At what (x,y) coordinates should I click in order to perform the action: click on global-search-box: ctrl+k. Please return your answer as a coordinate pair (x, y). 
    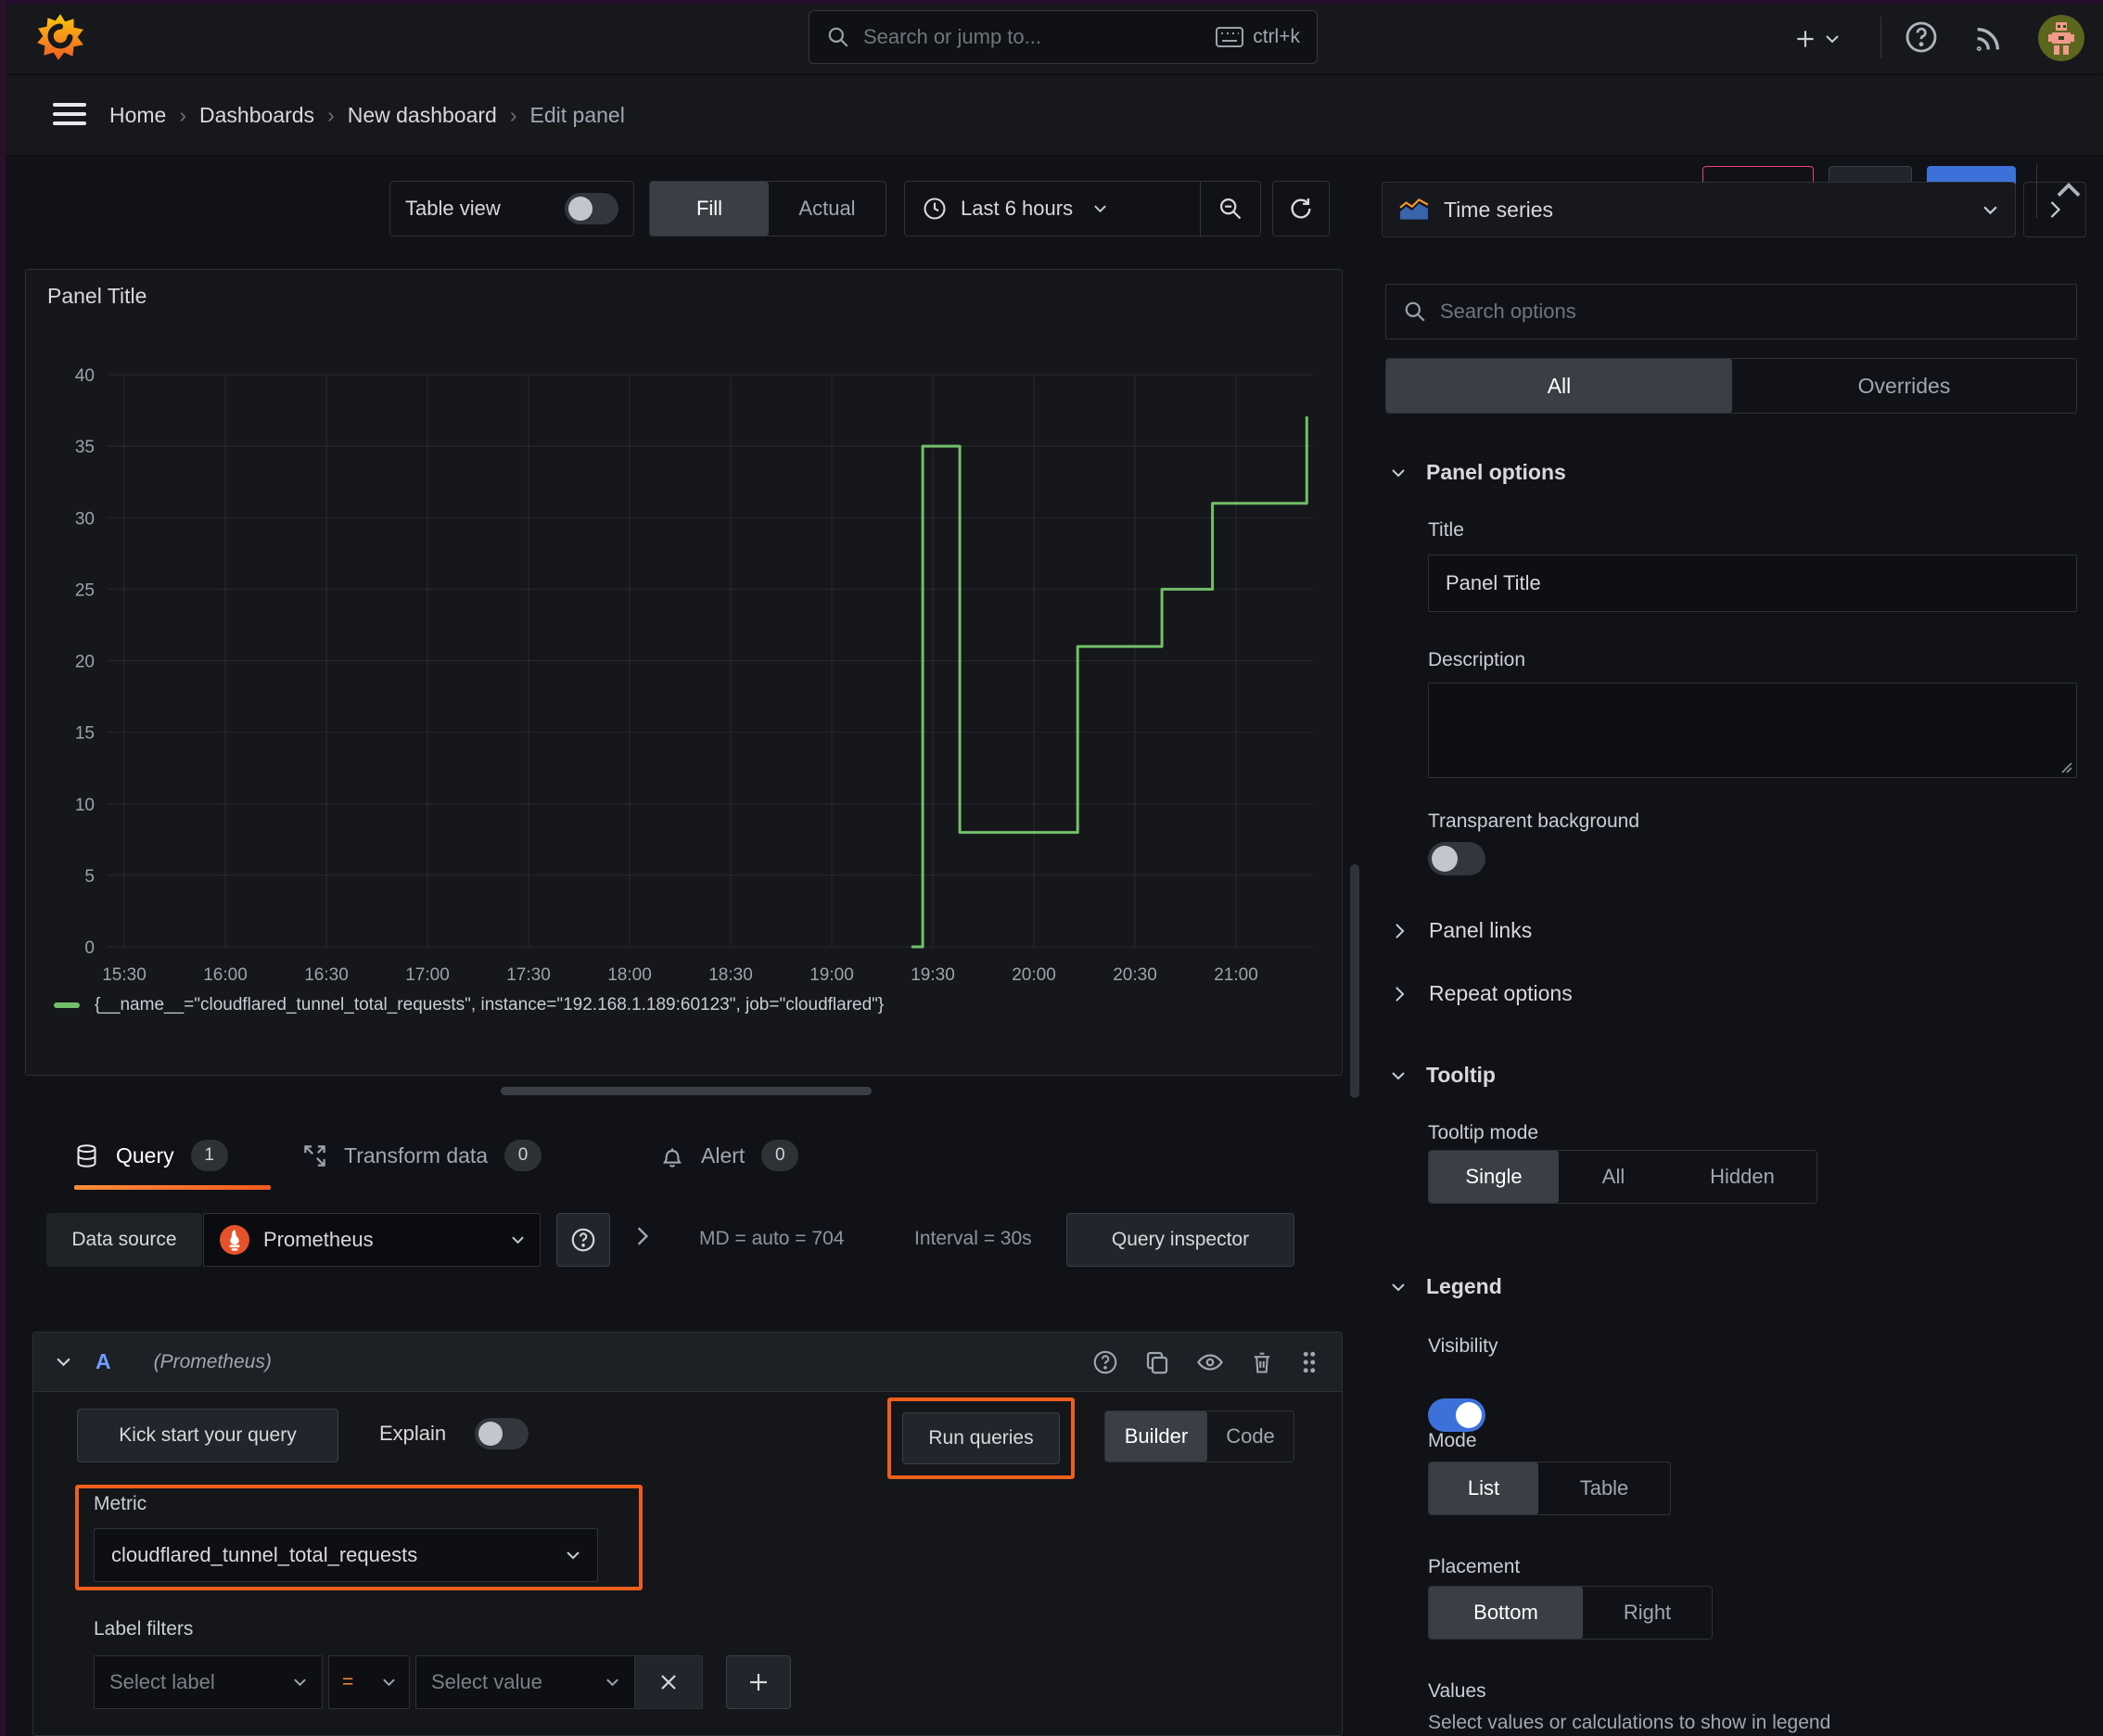
    Looking at the image, I should click on (1063, 37).